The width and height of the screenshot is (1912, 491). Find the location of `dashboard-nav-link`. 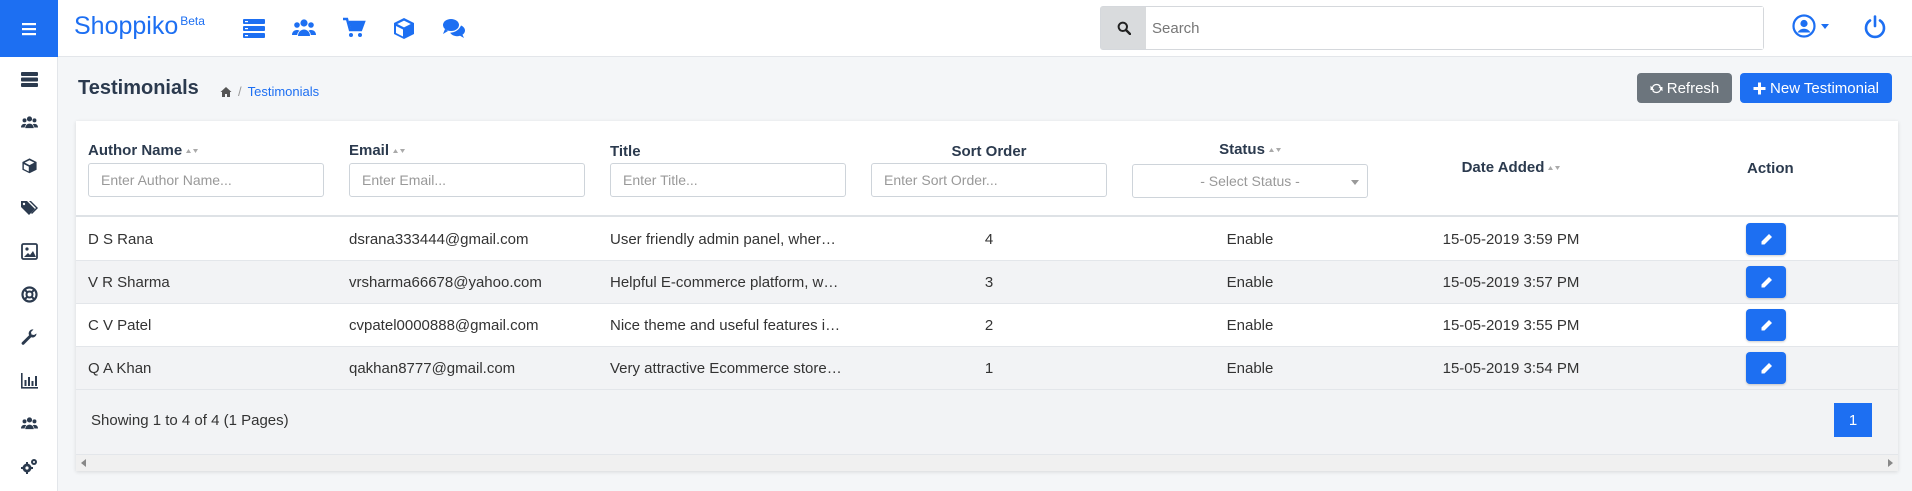

dashboard-nav-link is located at coordinates (254, 28).